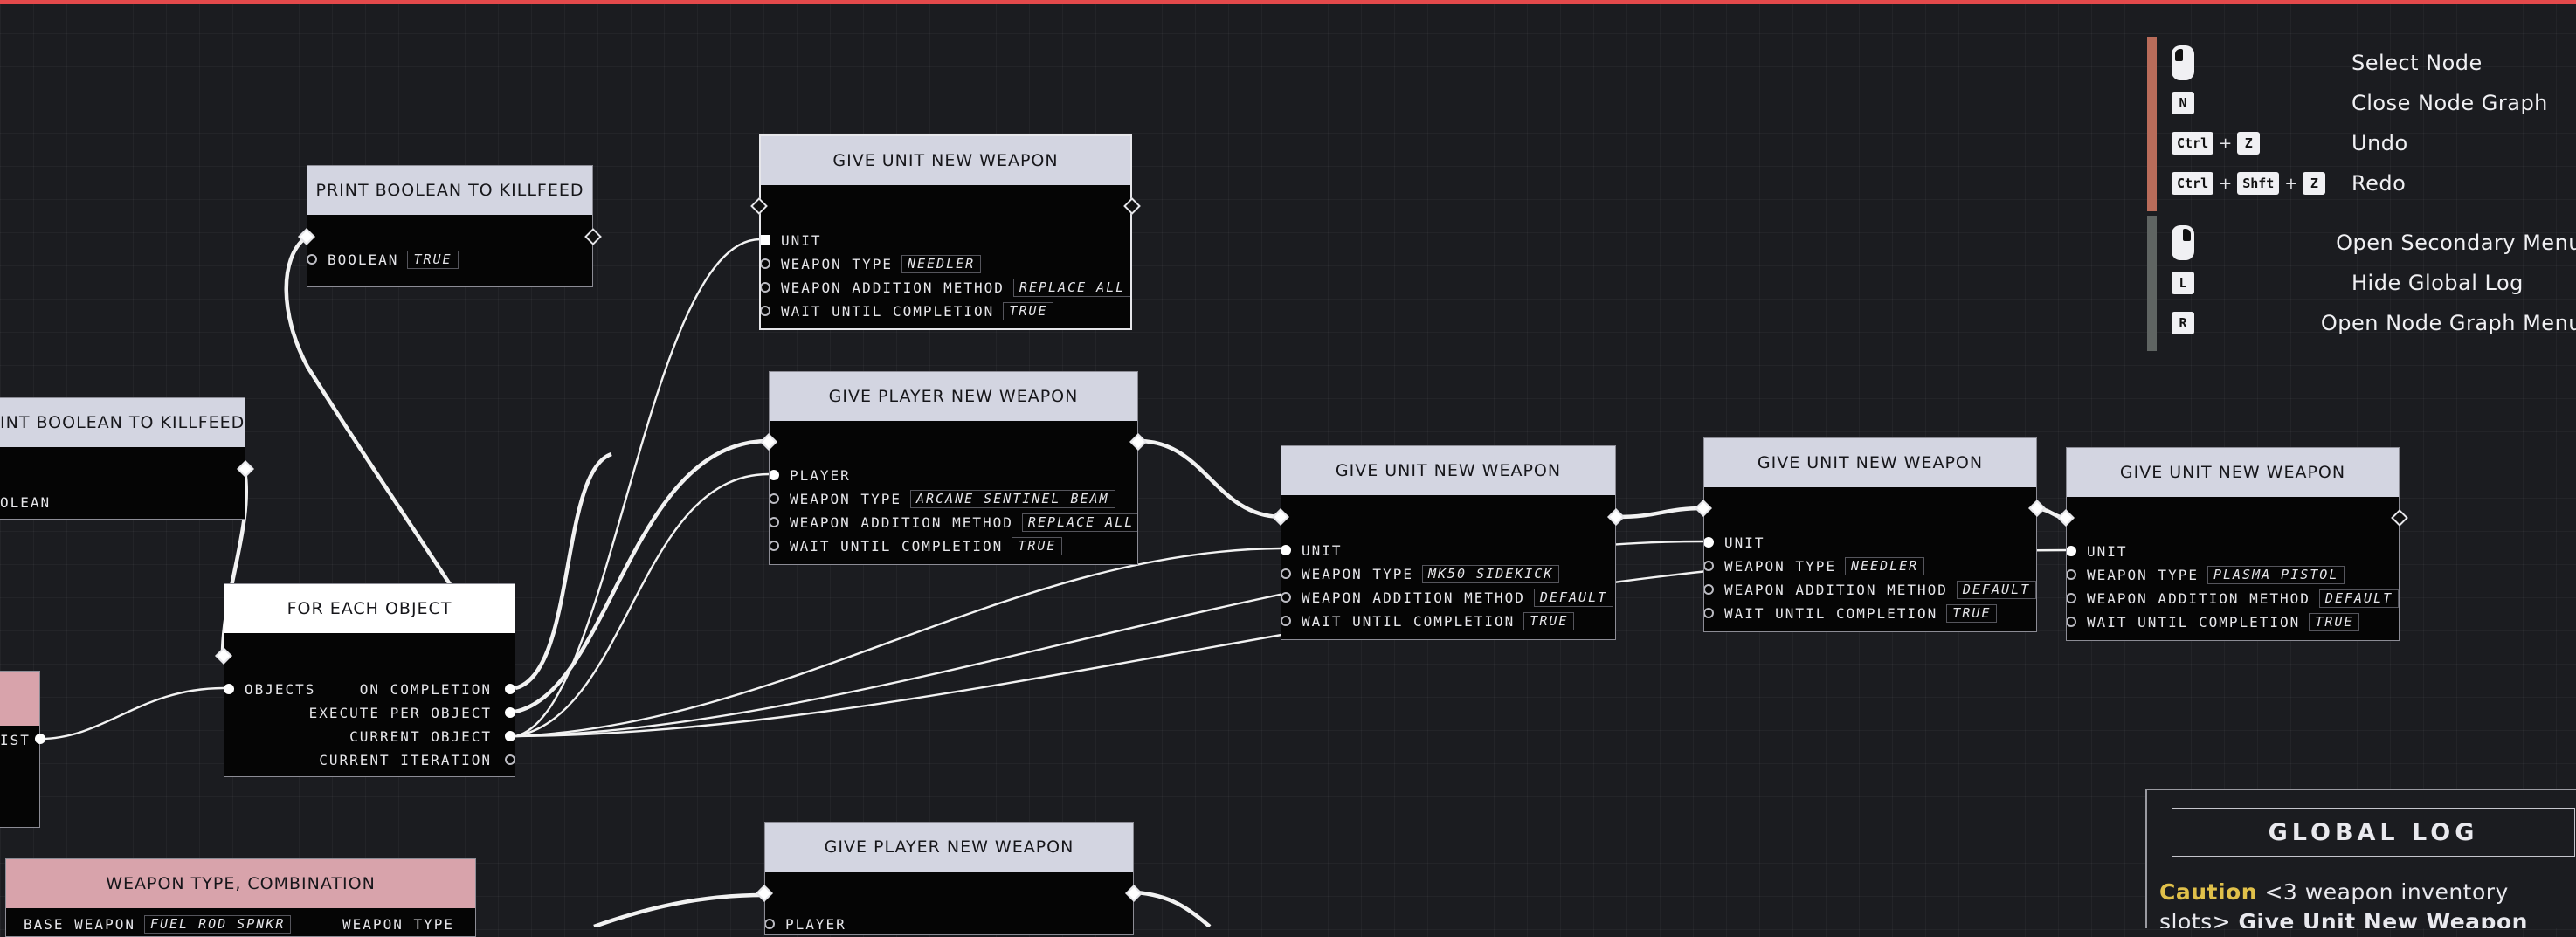  I want to click on port-label: WAIT UNTIL COMPLETION, so click(2194, 621).